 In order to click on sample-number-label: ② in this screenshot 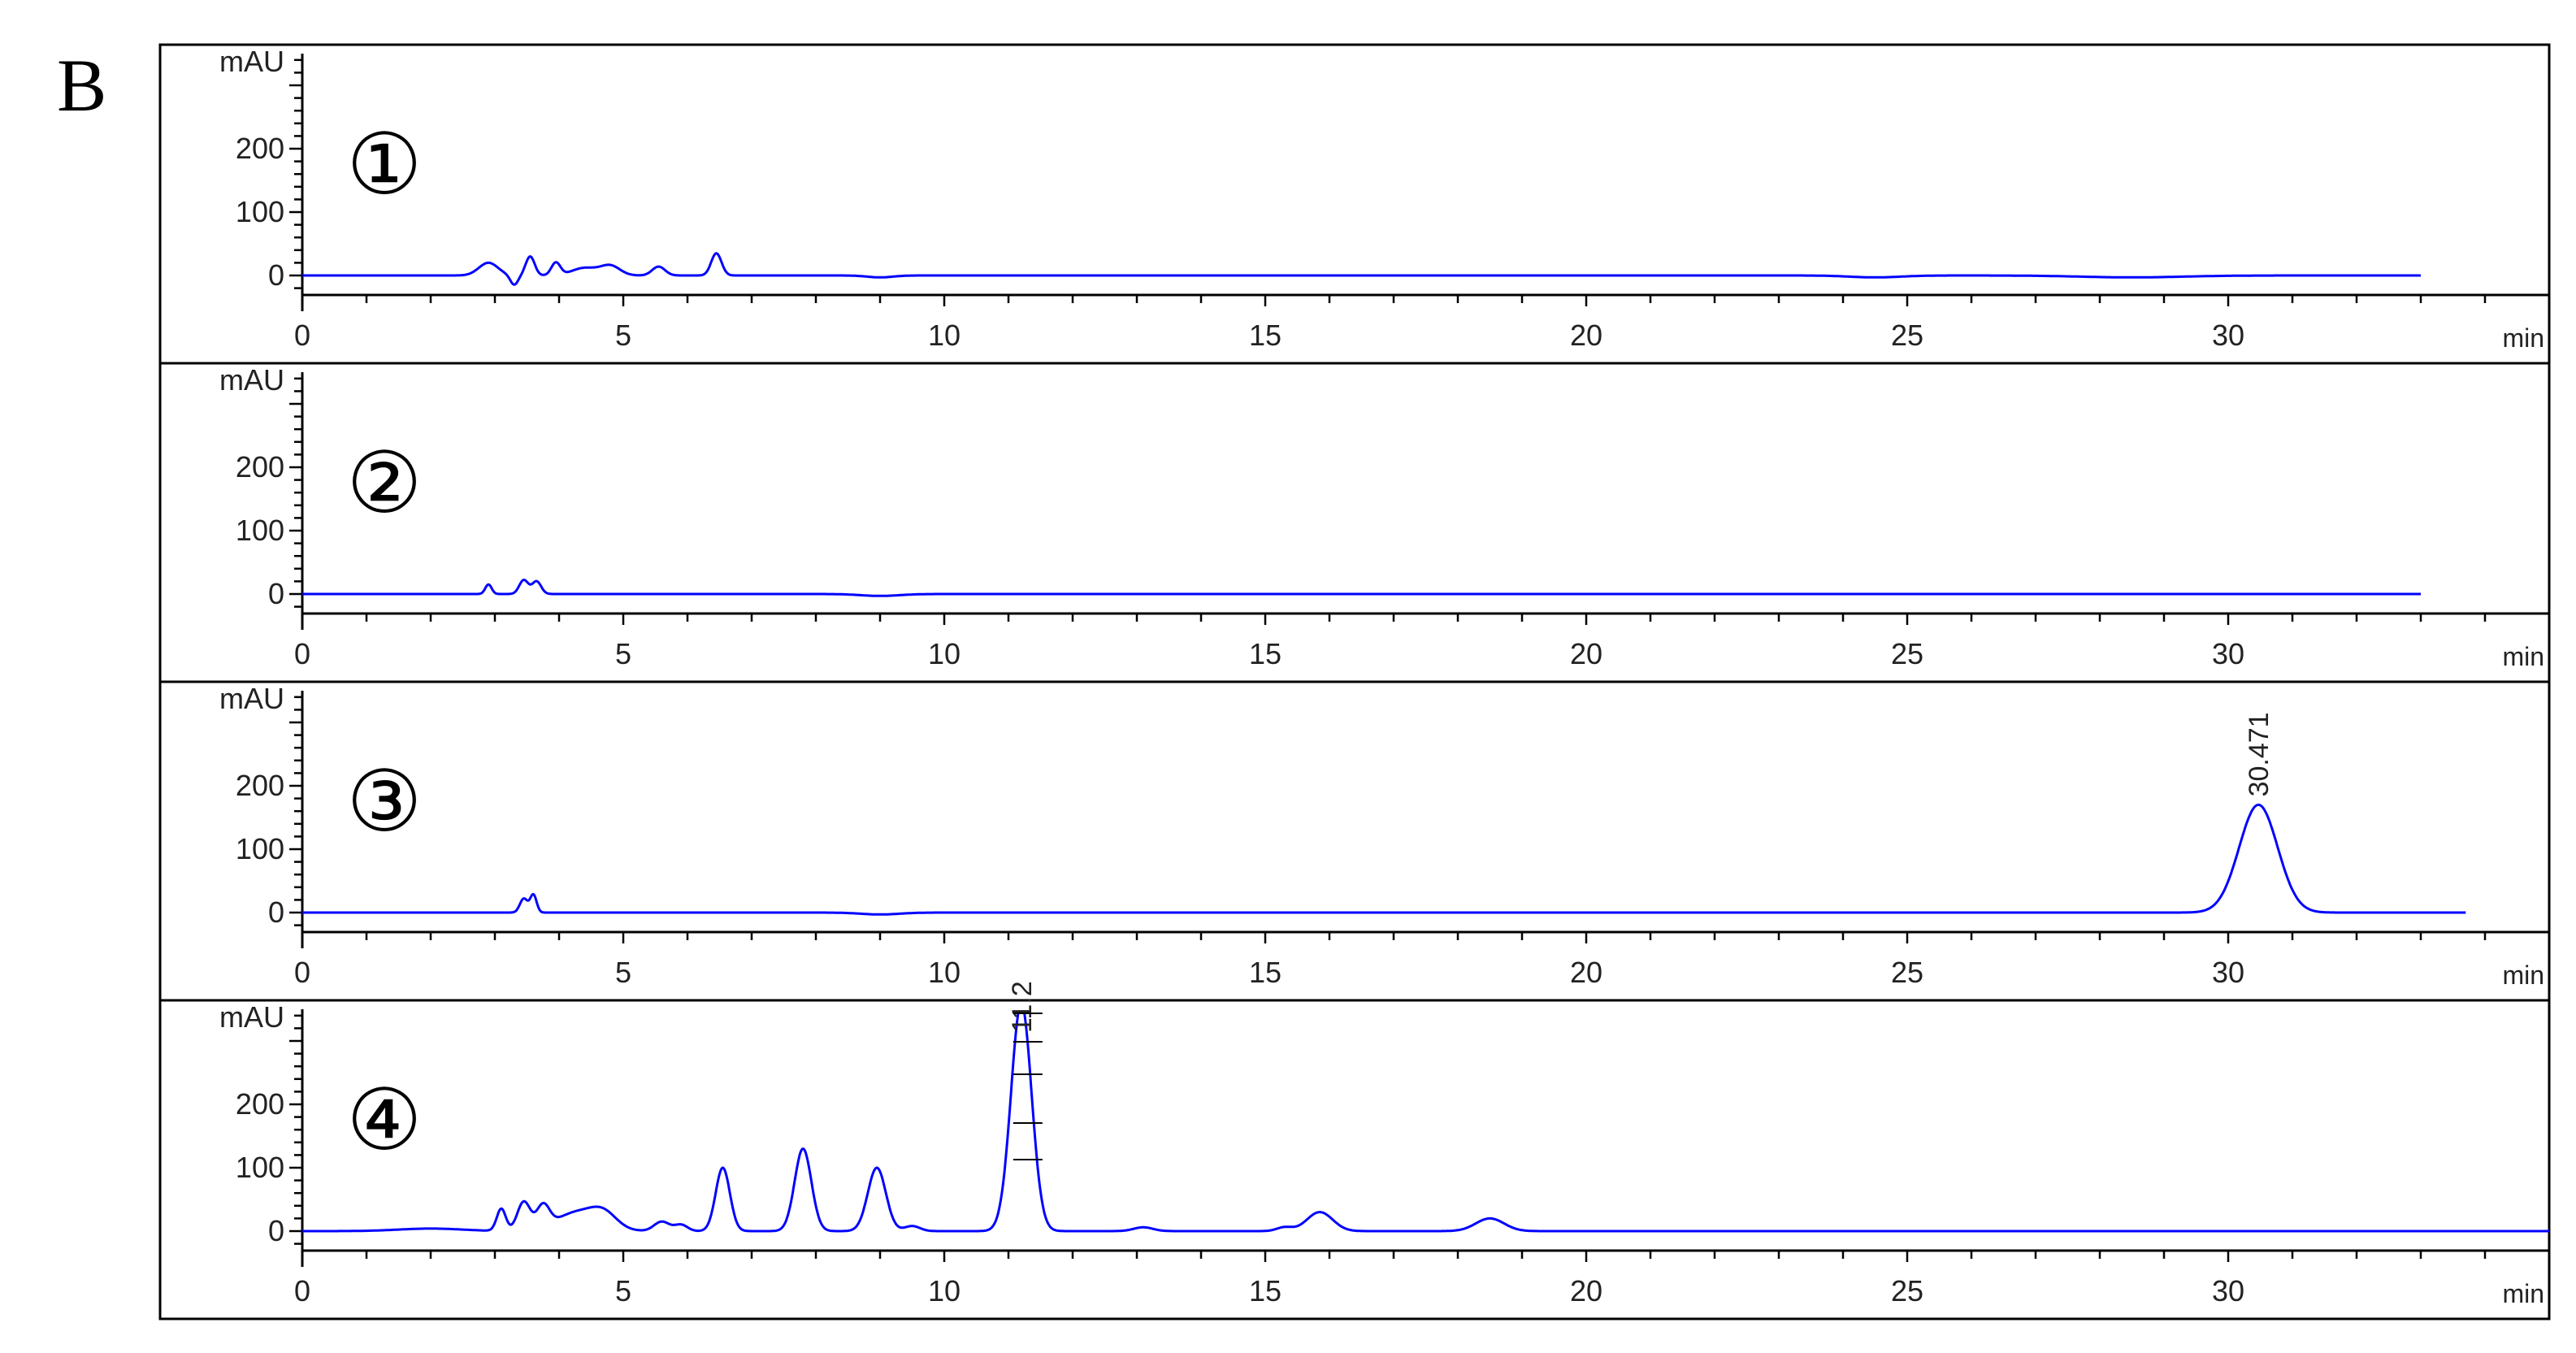, I will do `click(384, 483)`.